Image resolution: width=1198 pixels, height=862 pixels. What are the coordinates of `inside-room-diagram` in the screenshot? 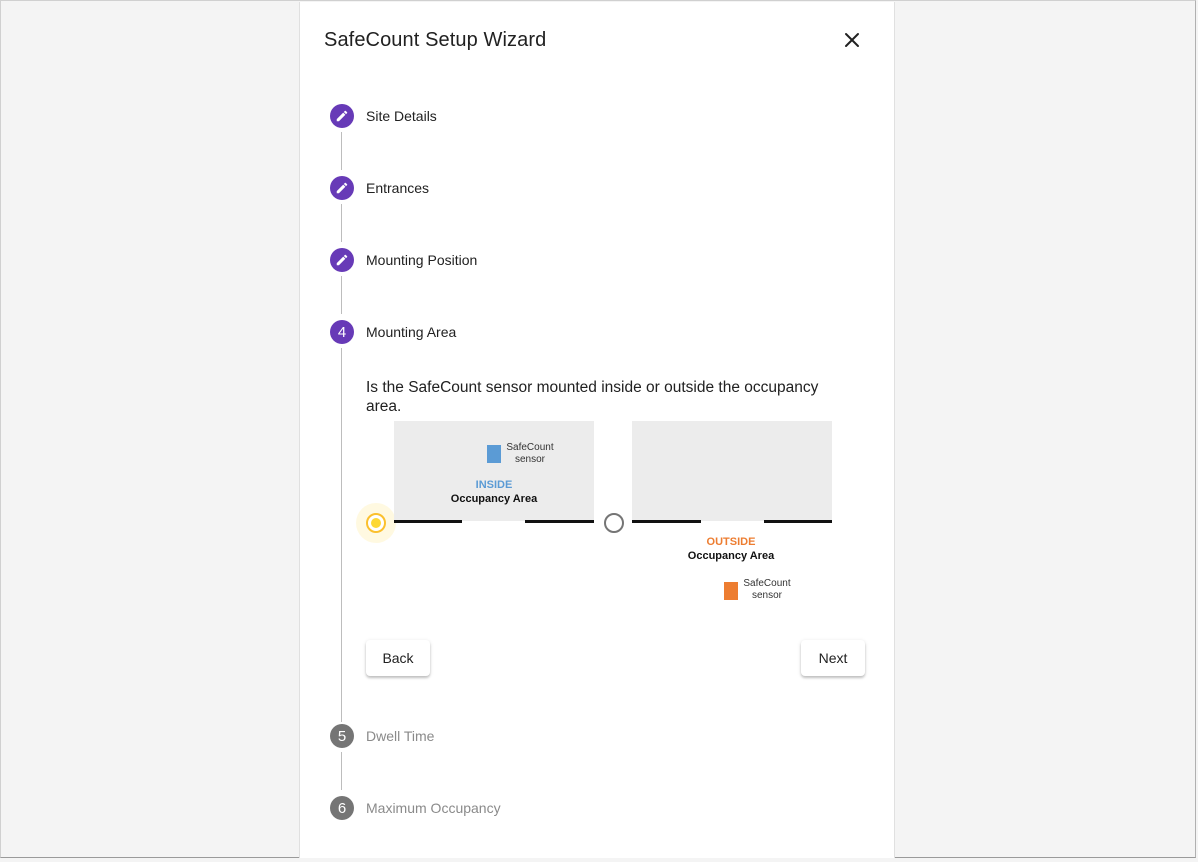 It's located at (494, 471).